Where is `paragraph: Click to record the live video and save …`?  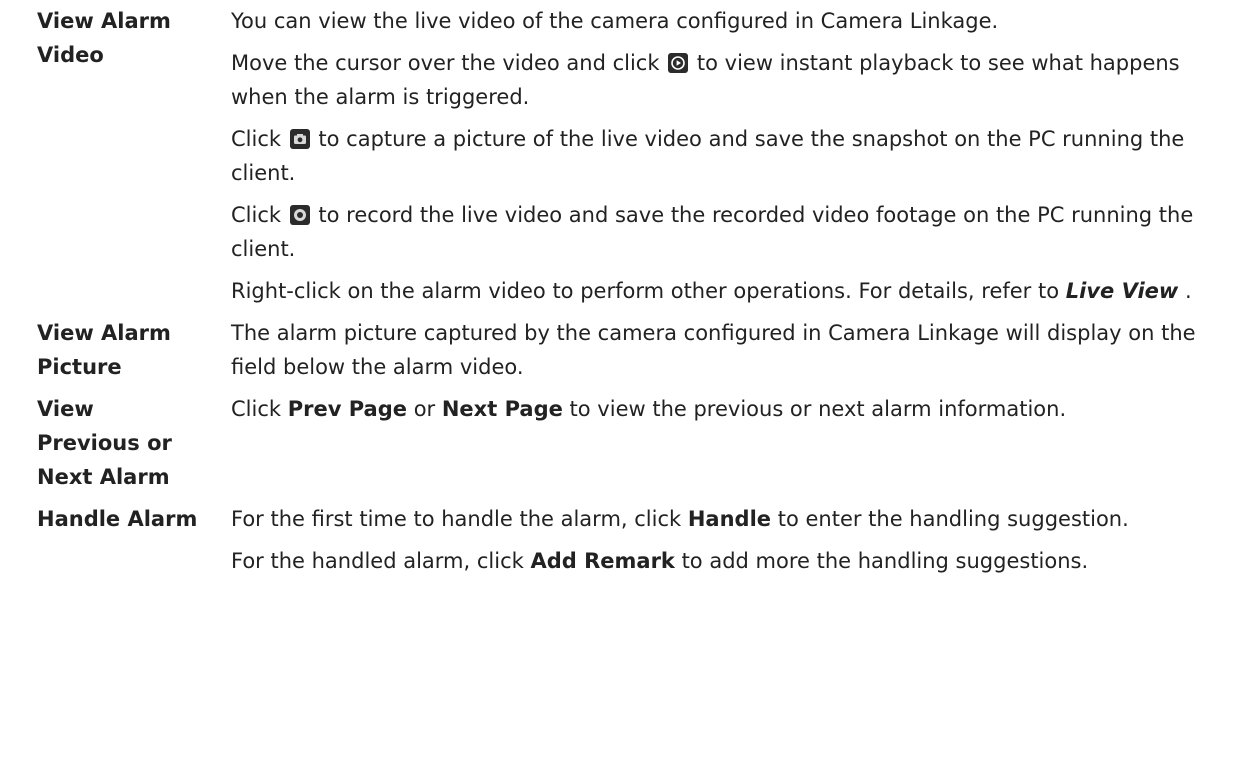 paragraph: Click to record the live video and save … is located at coordinates (712, 232).